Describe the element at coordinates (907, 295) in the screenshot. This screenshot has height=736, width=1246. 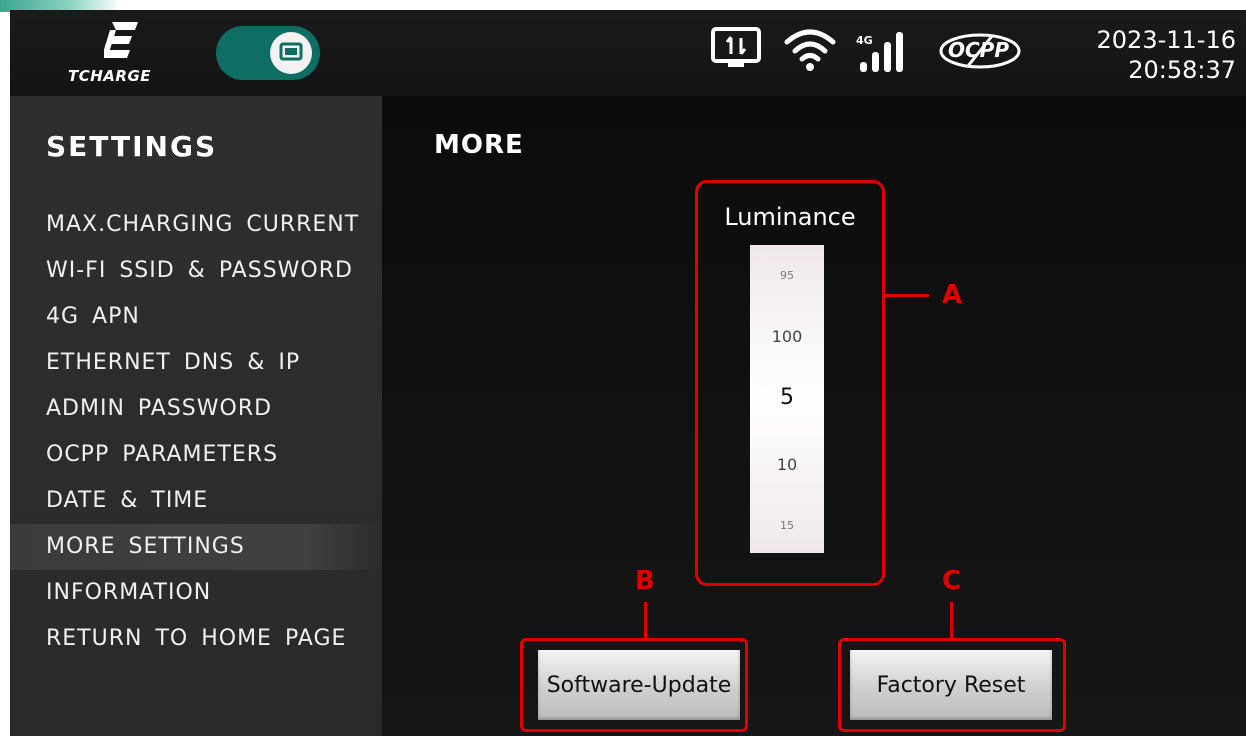
I see `callout-a-line` at that location.